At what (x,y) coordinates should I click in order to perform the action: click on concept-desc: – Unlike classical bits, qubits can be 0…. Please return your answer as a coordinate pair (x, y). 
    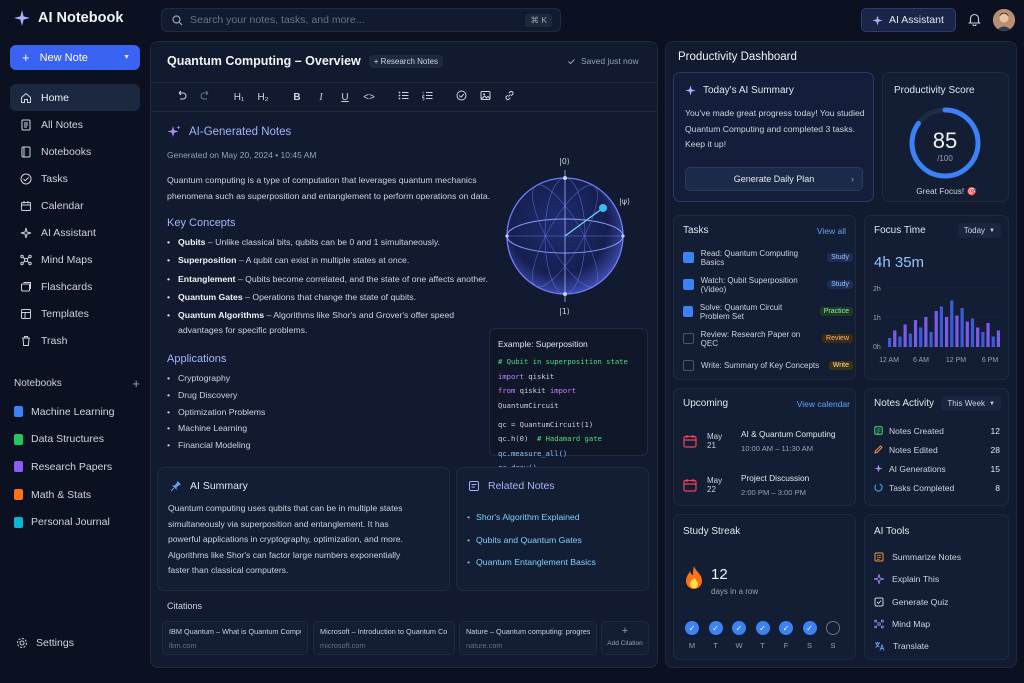
    Looking at the image, I should click on (323, 242).